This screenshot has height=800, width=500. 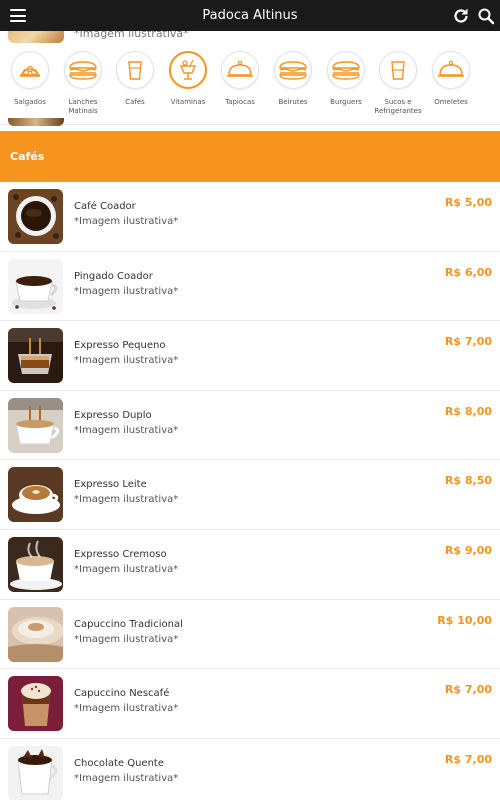 What do you see at coordinates (398, 70) in the screenshot?
I see `juice-cup-icon` at bounding box center [398, 70].